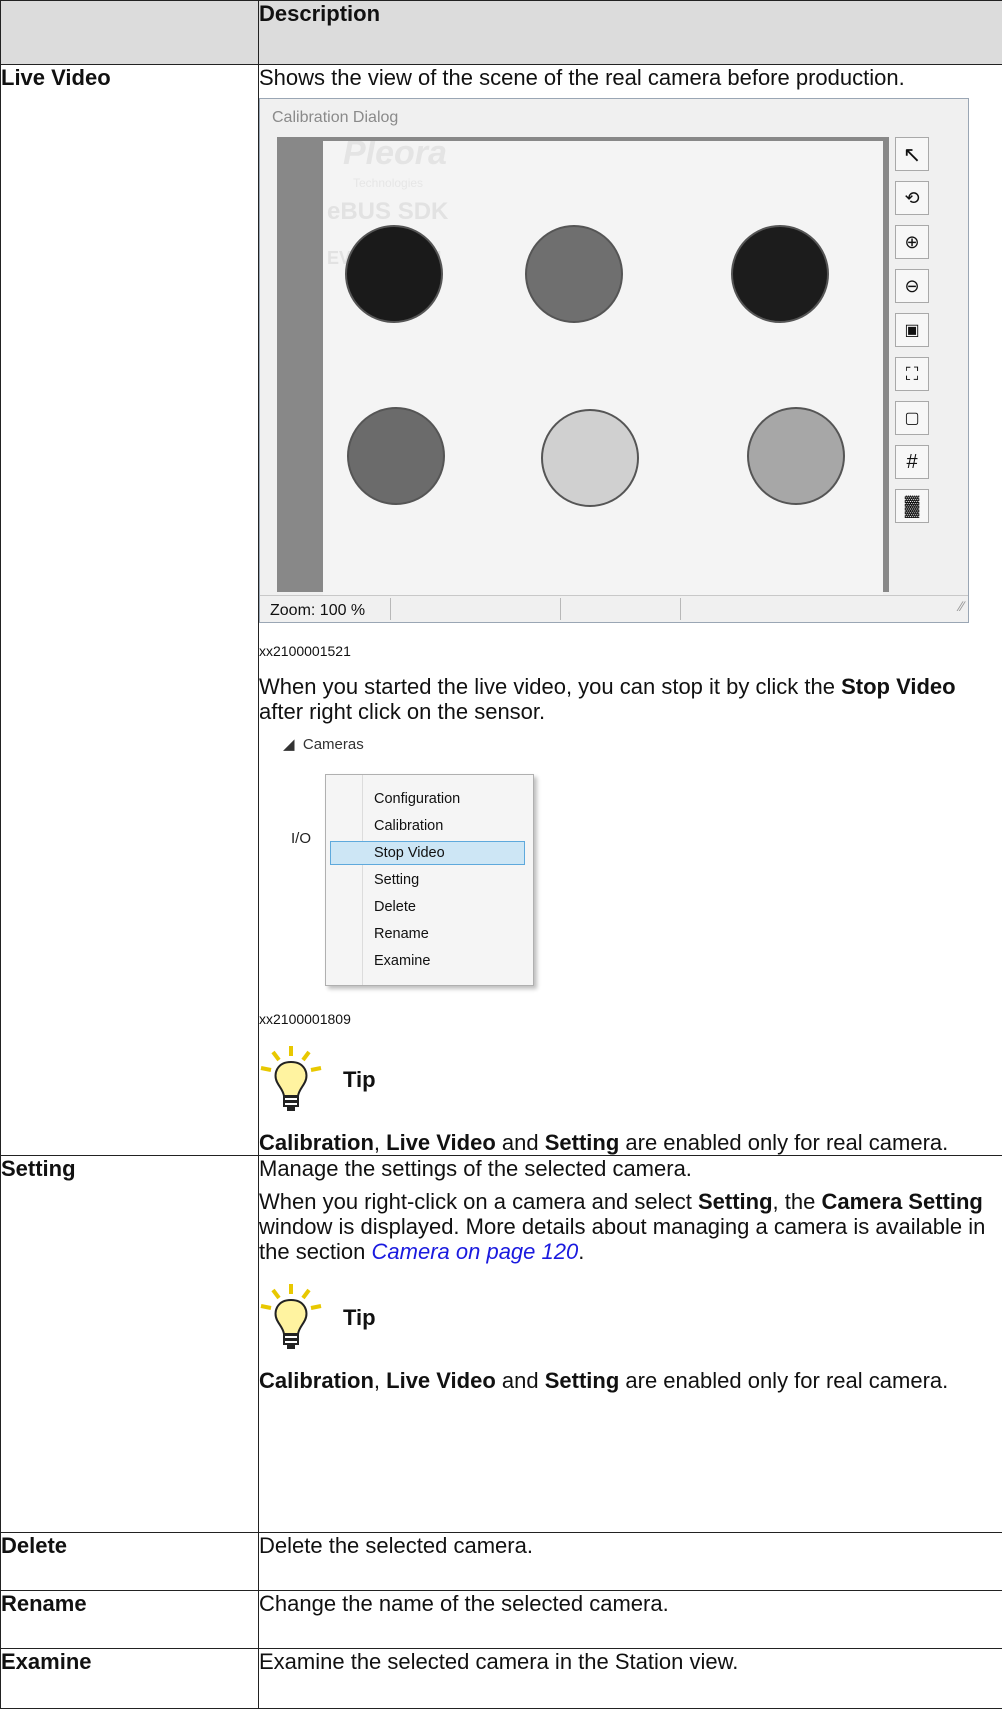 This screenshot has width=1002, height=1709. What do you see at coordinates (912, 374) in the screenshot?
I see `fit-icon: ⛶` at bounding box center [912, 374].